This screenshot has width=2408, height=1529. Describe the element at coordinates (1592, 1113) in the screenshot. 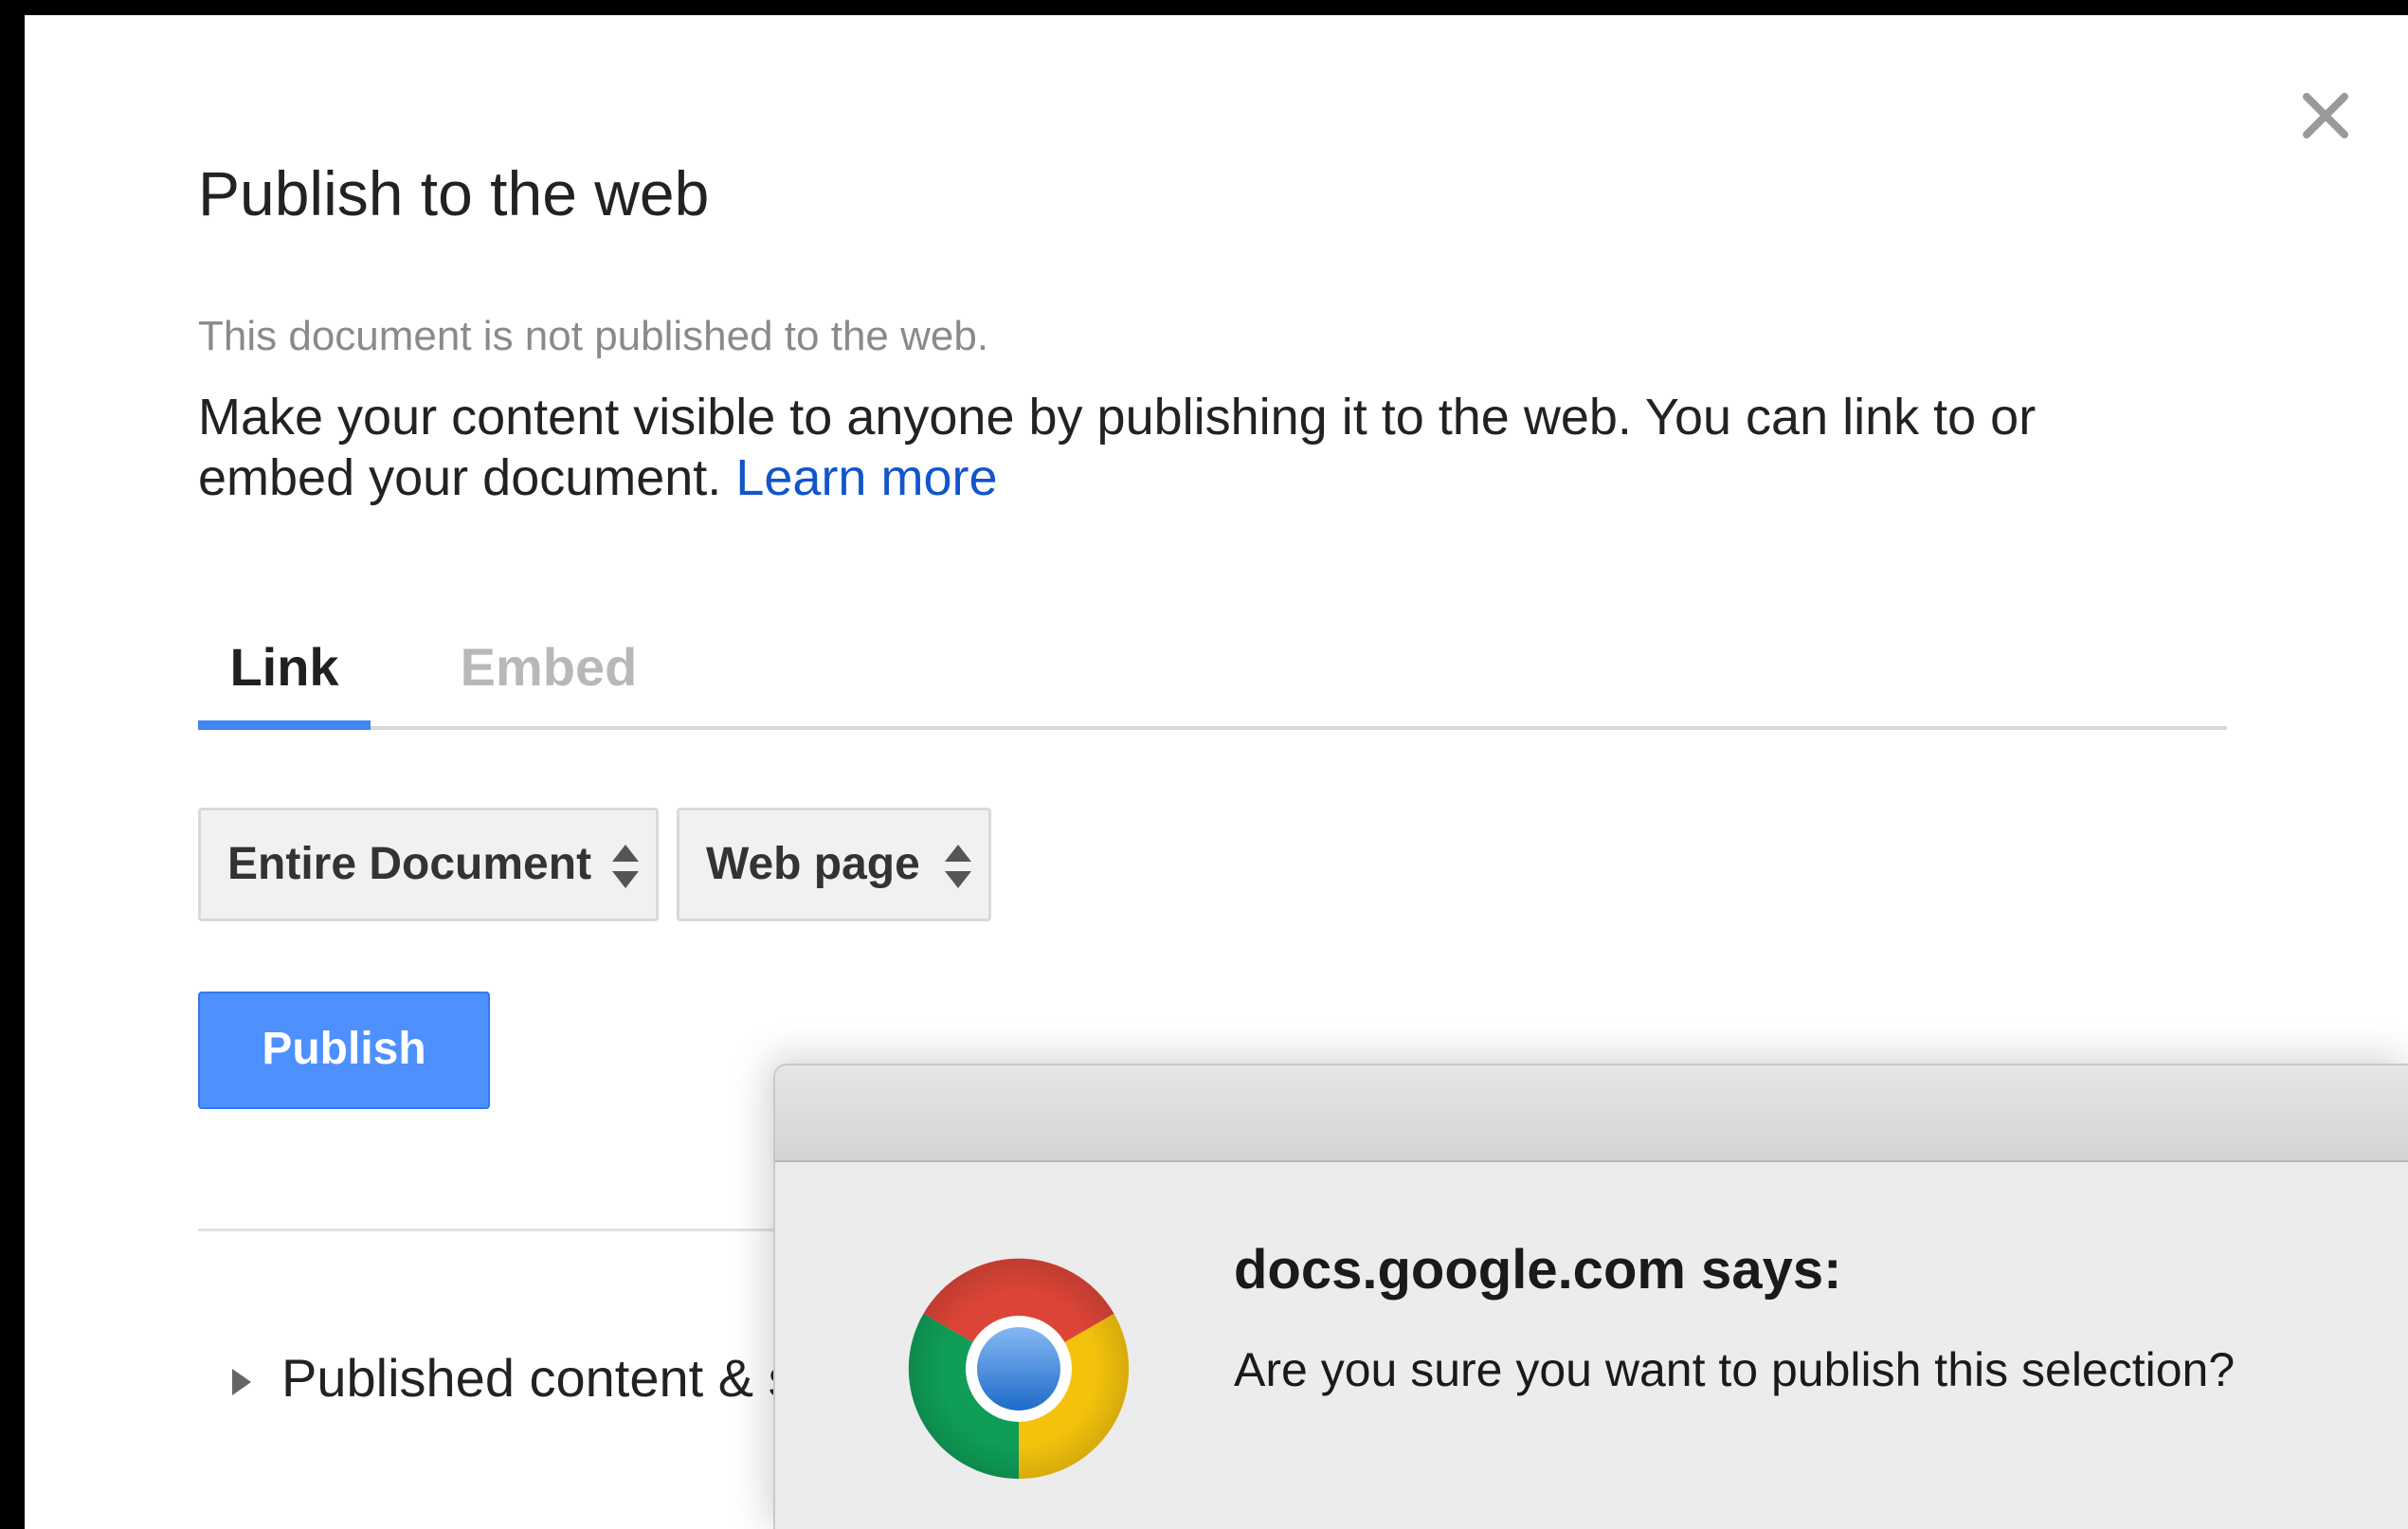

I see `alert-titlebar` at that location.